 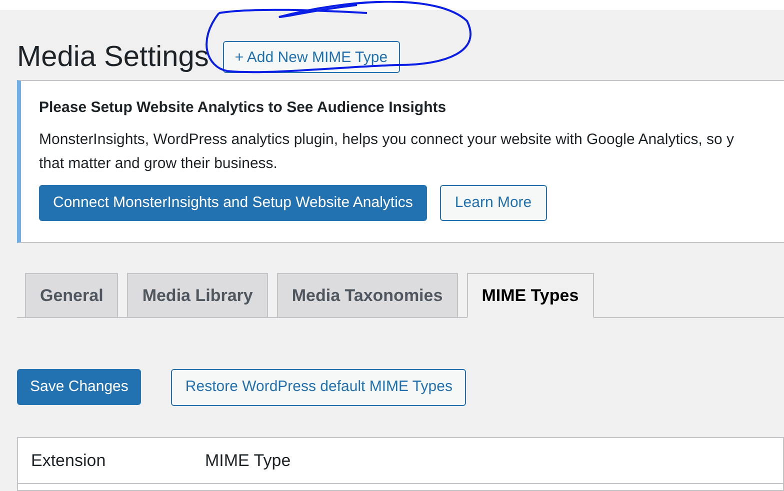 I want to click on restore-defaults-button: Restore WordPress default MIME Types, so click(x=318, y=387).